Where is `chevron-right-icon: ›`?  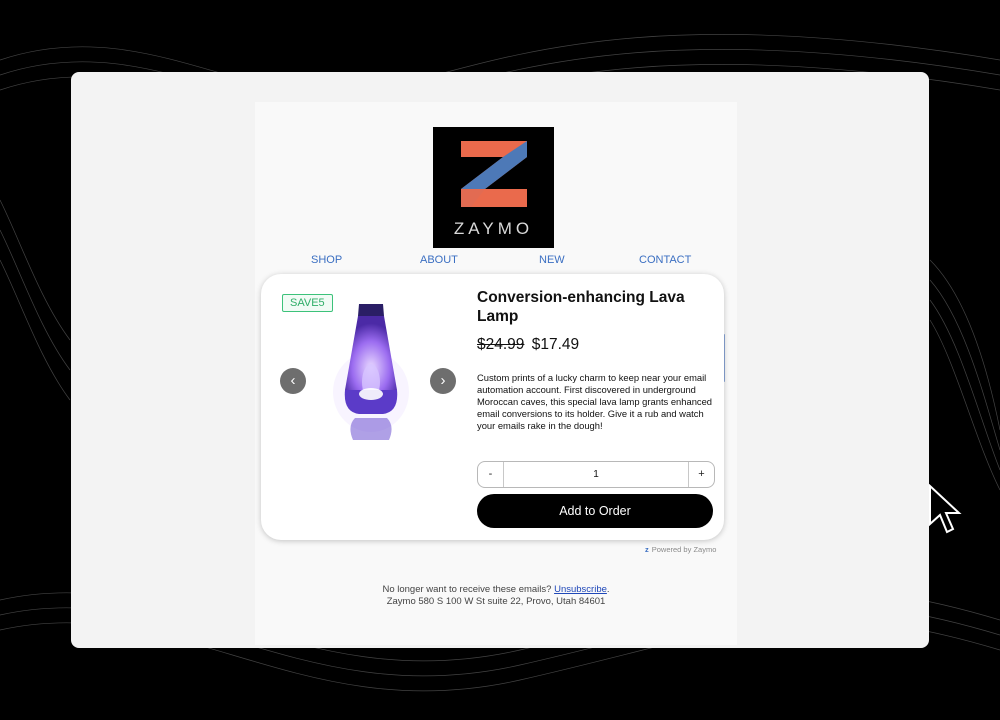 chevron-right-icon: › is located at coordinates (443, 380).